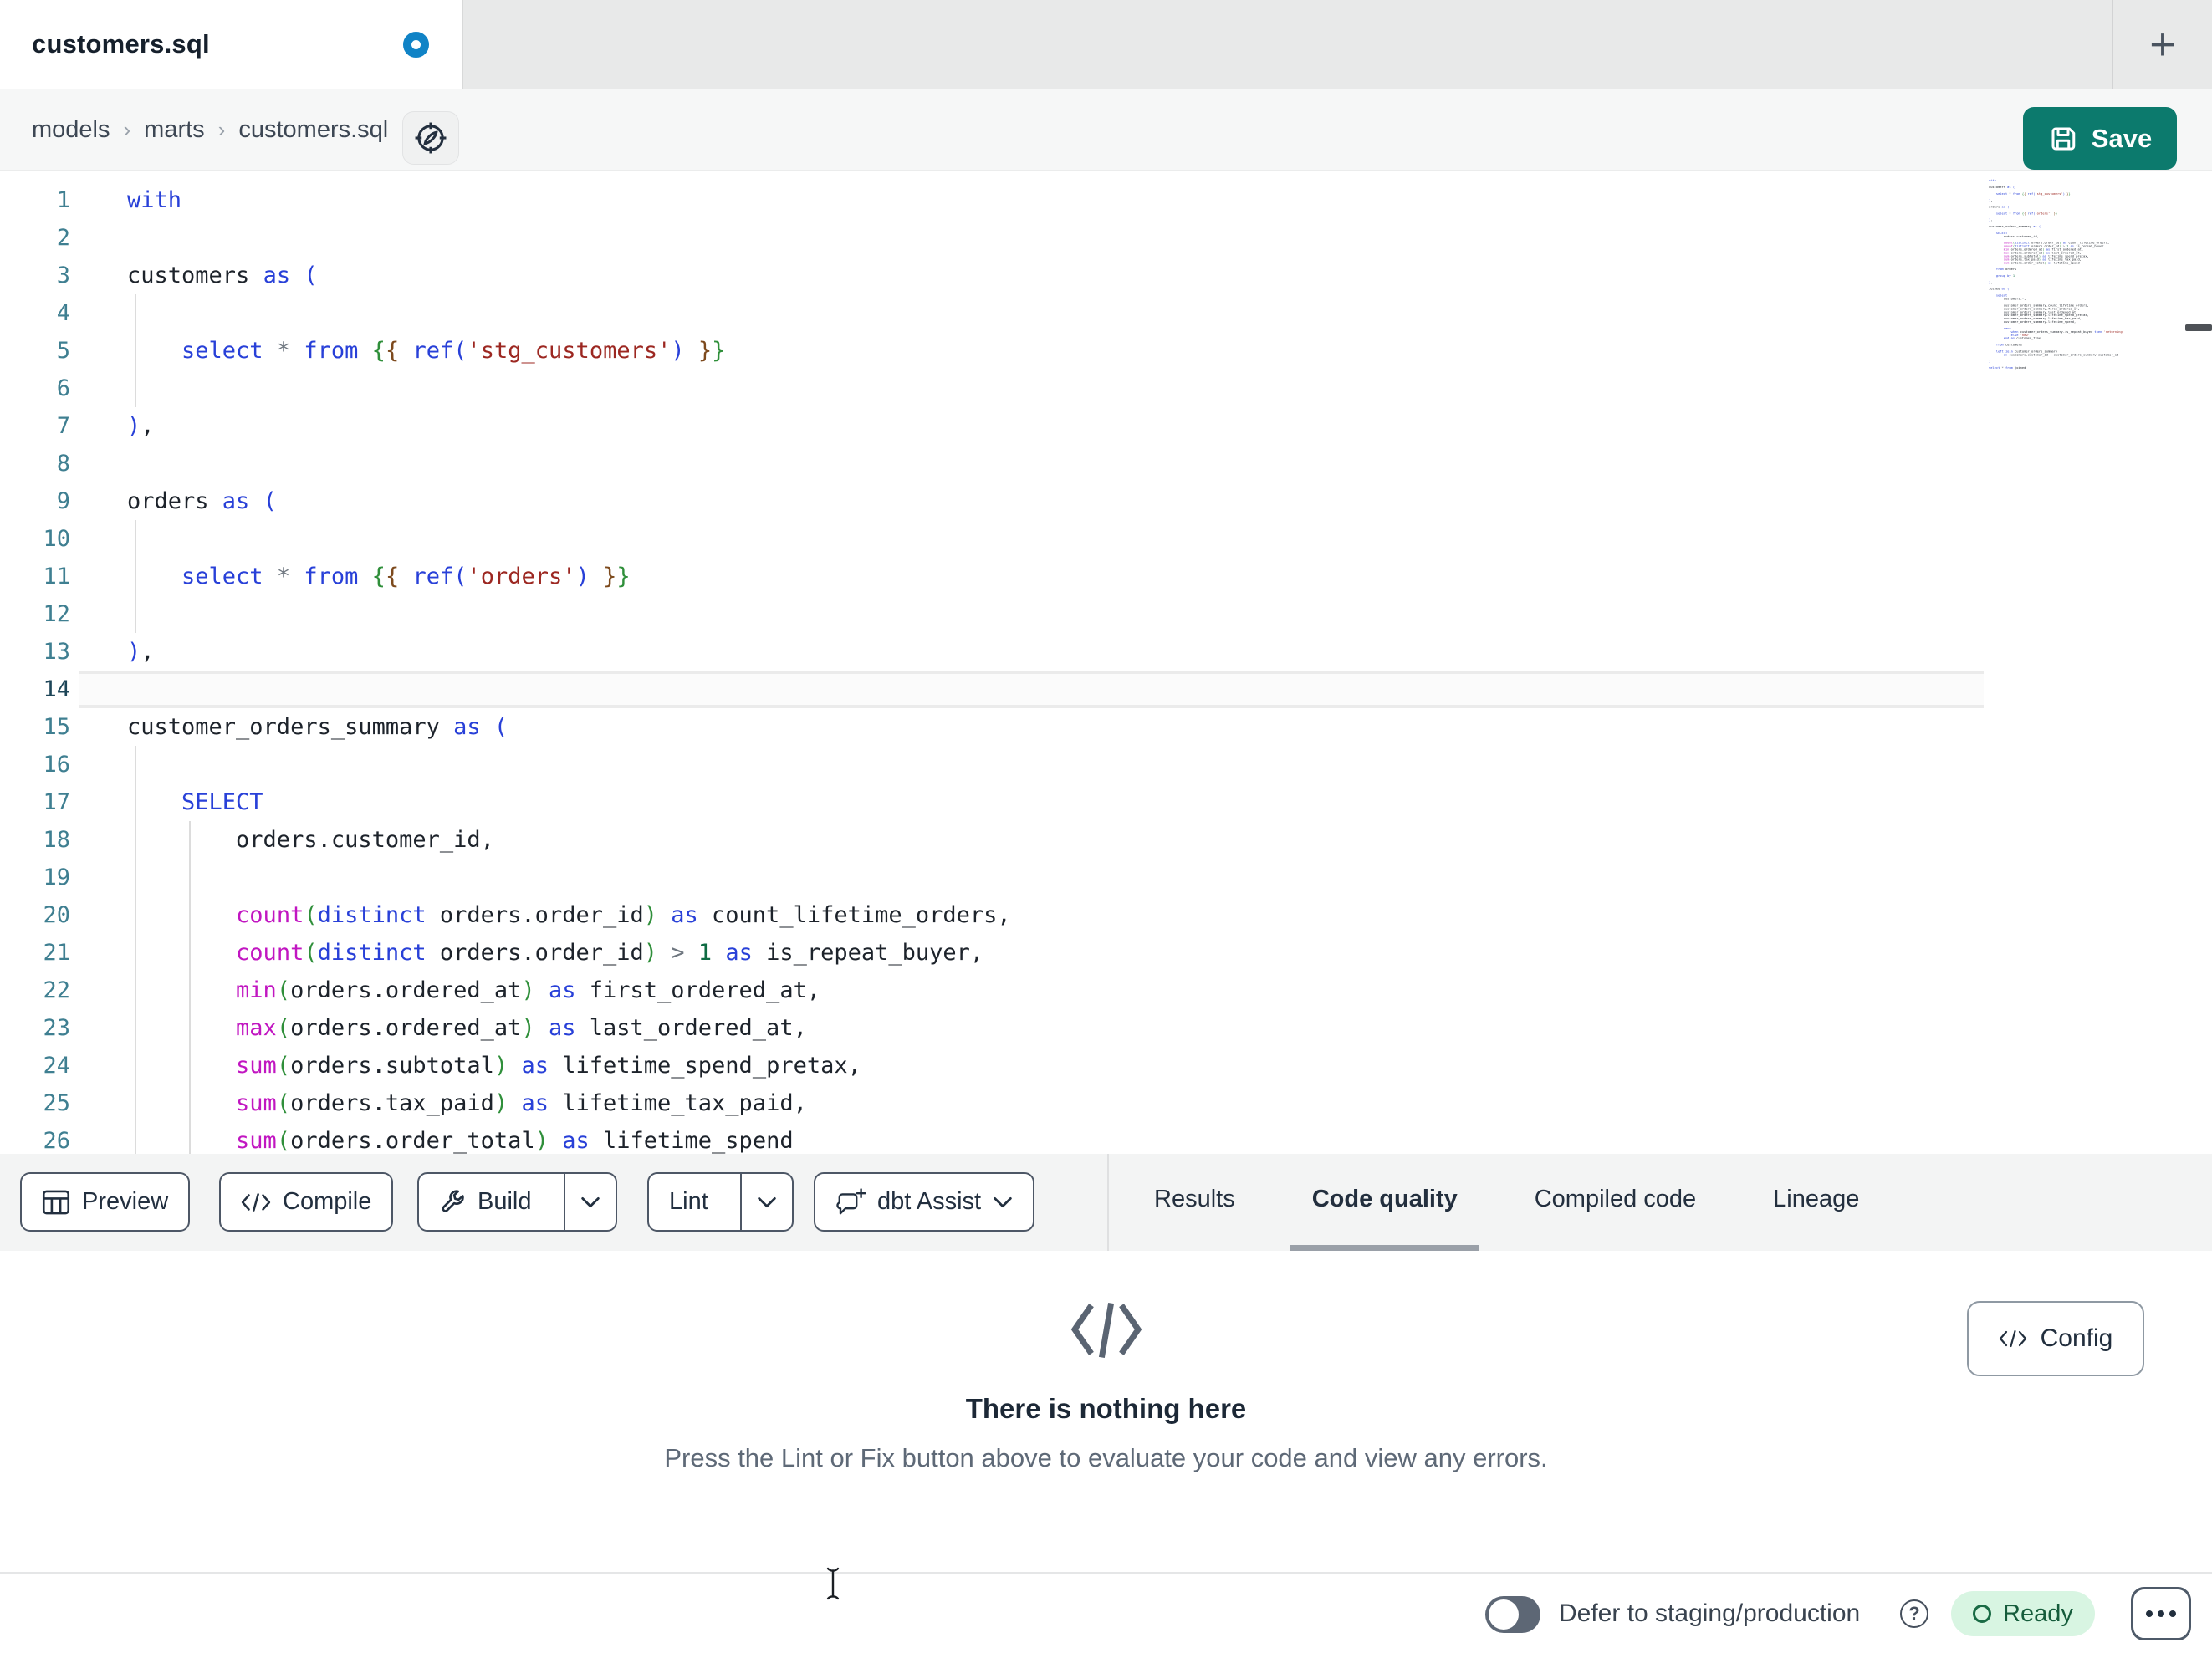  I want to click on preview-button-label: Preview, so click(126, 1201).